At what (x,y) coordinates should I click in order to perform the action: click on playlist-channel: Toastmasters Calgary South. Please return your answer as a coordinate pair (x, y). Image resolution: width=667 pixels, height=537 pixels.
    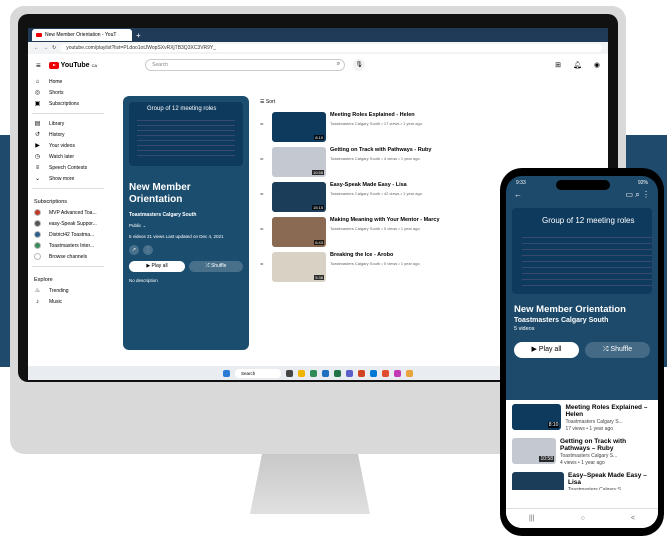
    Looking at the image, I should click on (186, 215).